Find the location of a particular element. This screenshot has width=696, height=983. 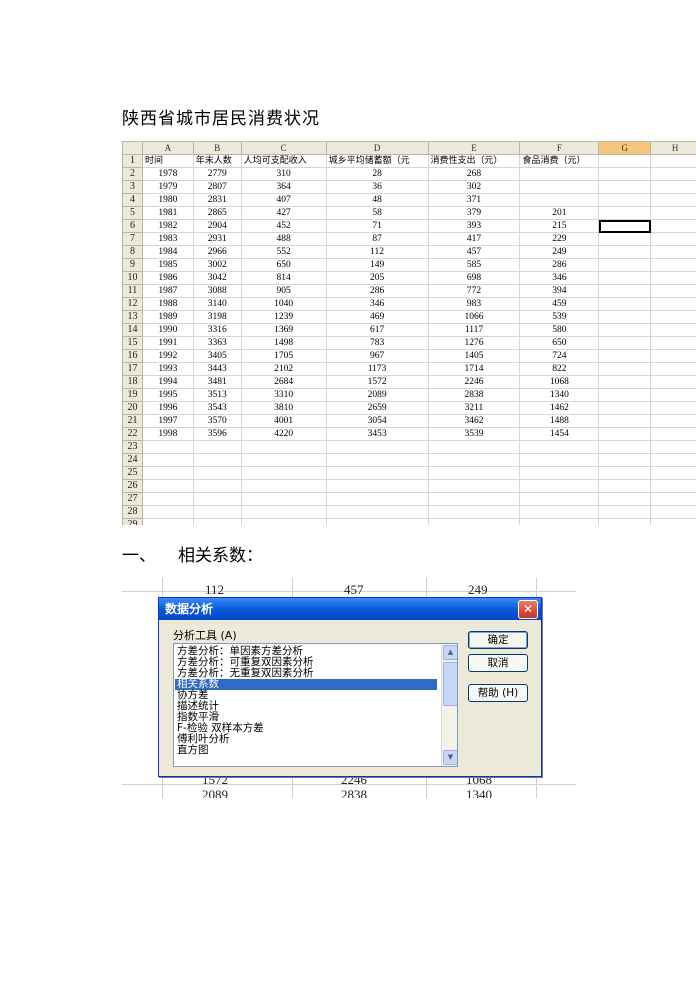

cell: 1462 is located at coordinates (559, 408).